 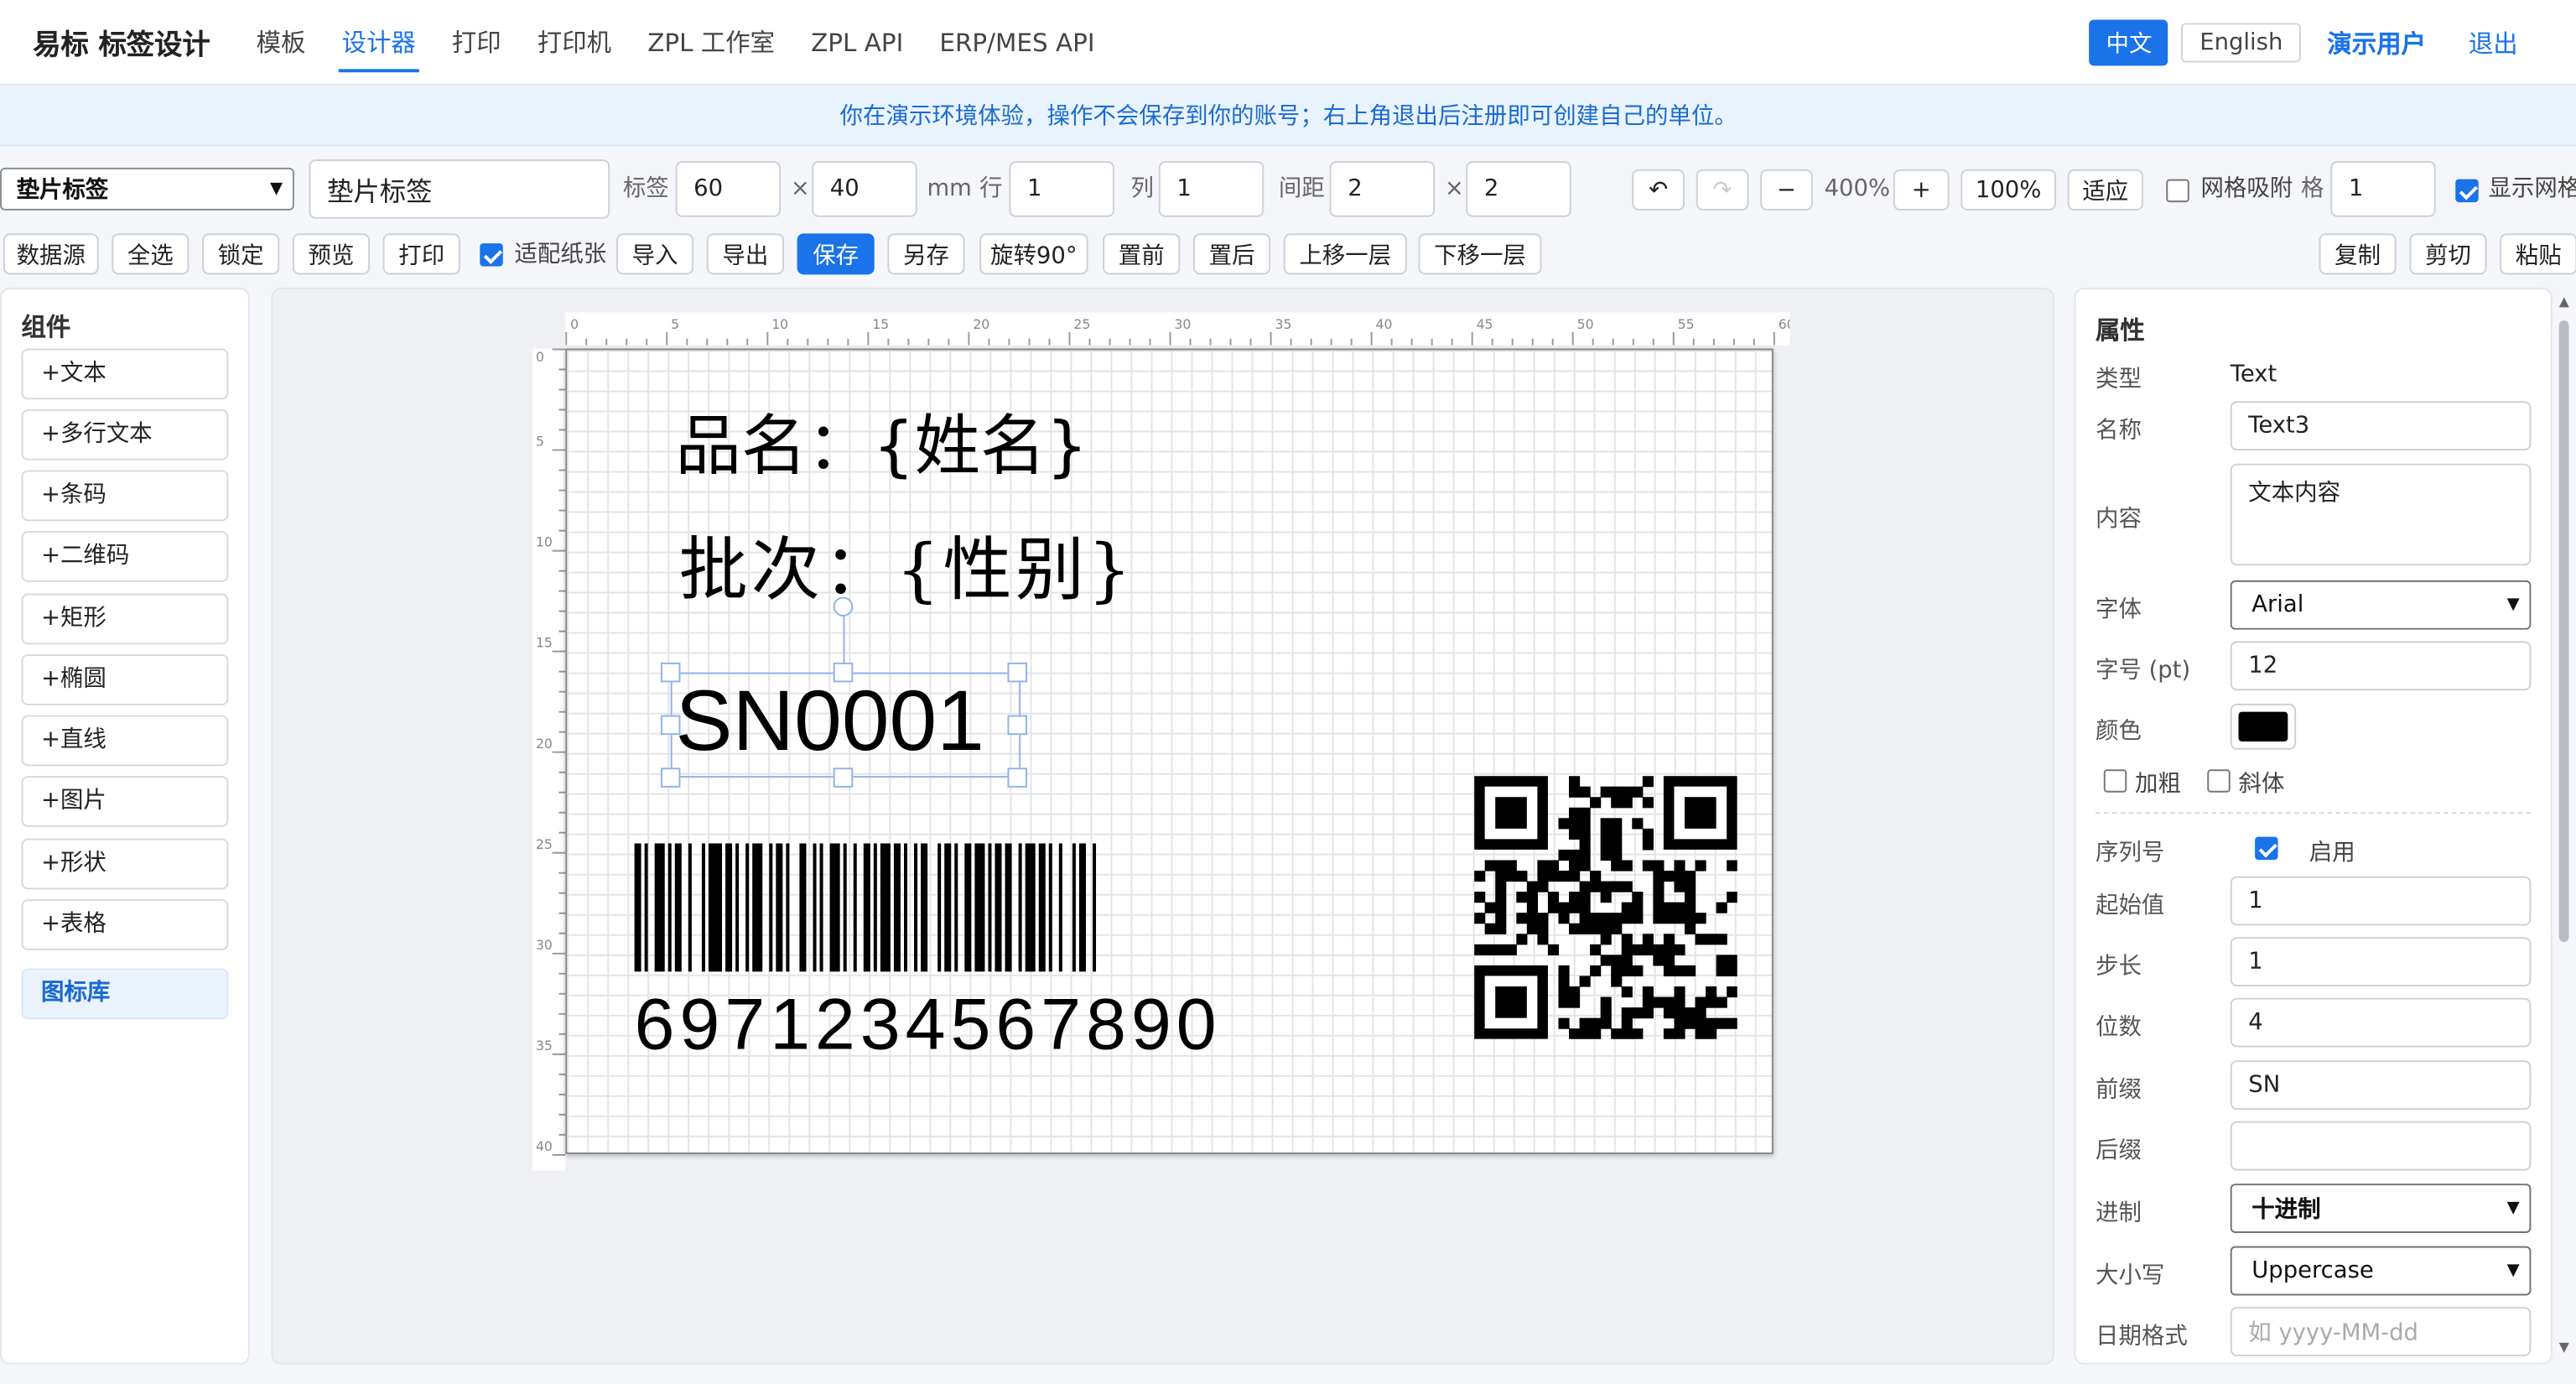 What do you see at coordinates (125, 679) in the screenshot?
I see `add-ellipse-button: +椭圆` at bounding box center [125, 679].